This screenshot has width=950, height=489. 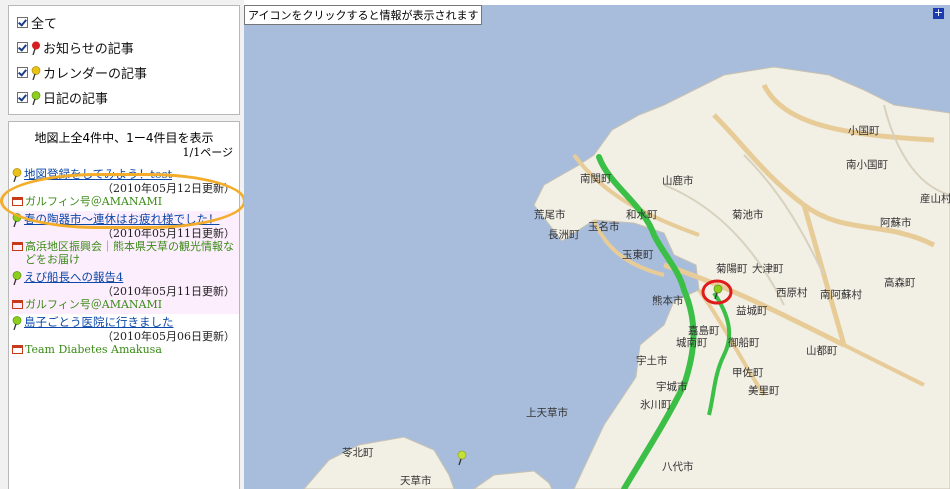 What do you see at coordinates (604, 227) in the screenshot?
I see `town-label: 玉名市` at bounding box center [604, 227].